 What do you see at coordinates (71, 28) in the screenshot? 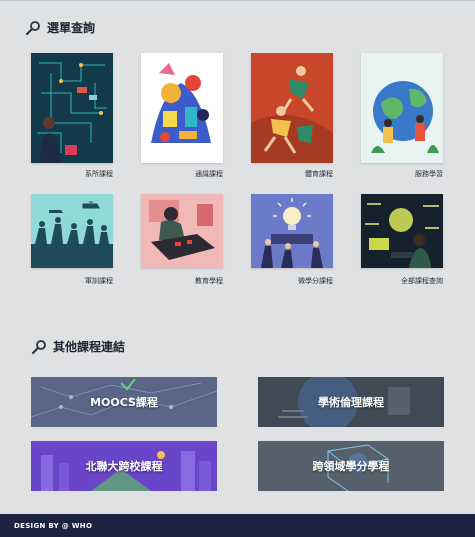
I see `menu-section-title: 選單查詢` at bounding box center [71, 28].